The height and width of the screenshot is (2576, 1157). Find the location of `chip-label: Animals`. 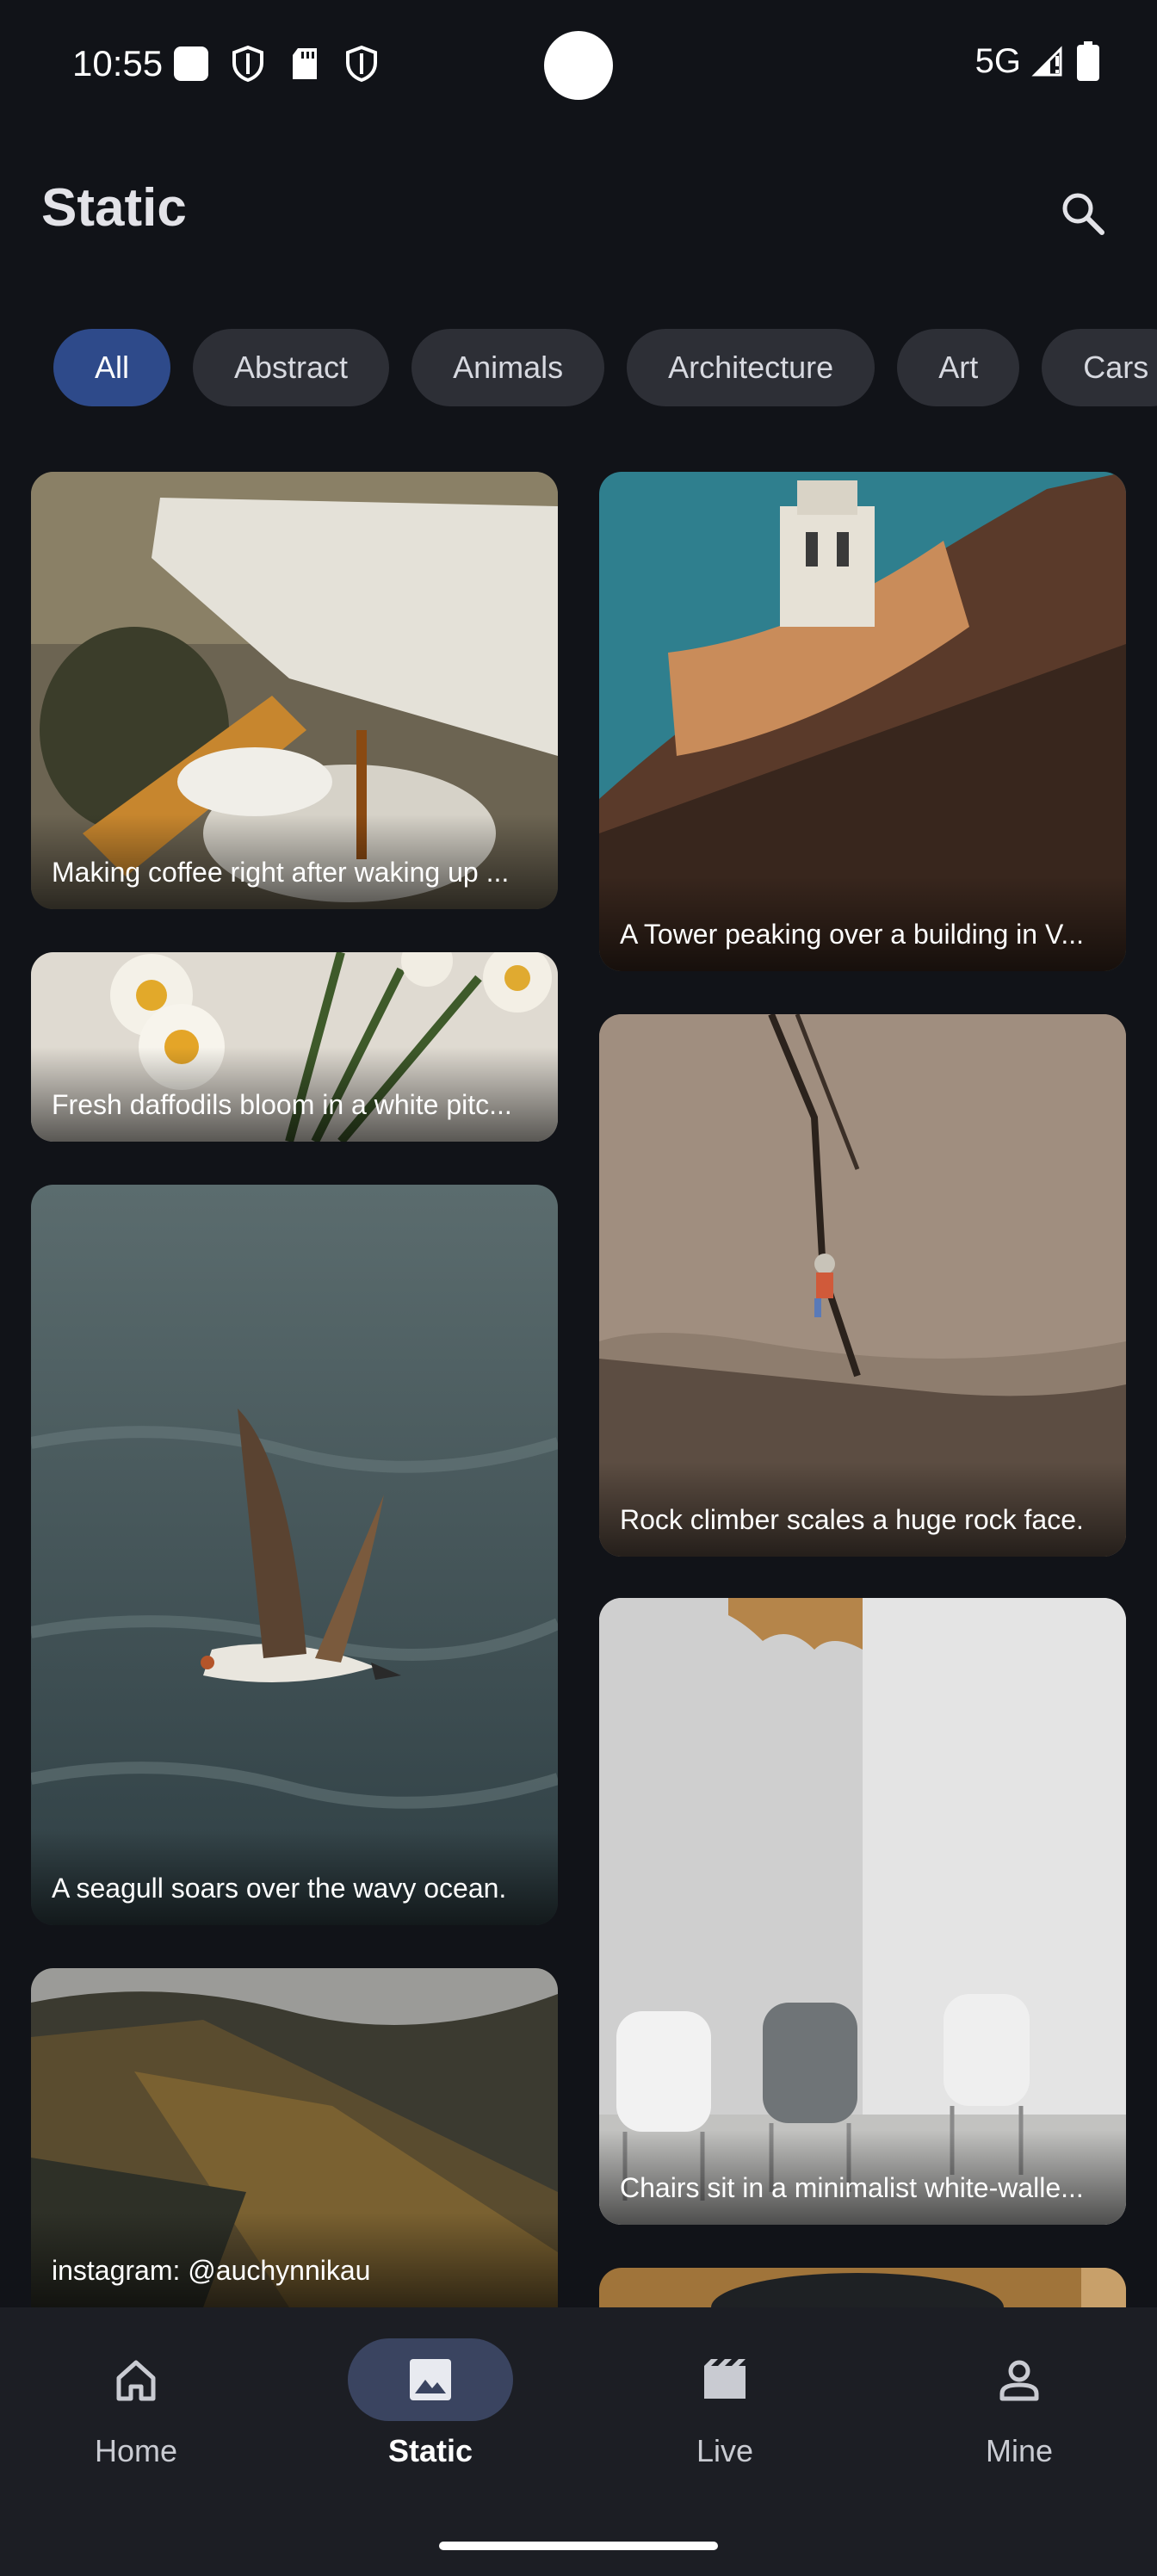

chip-label: Animals is located at coordinates (509, 368).